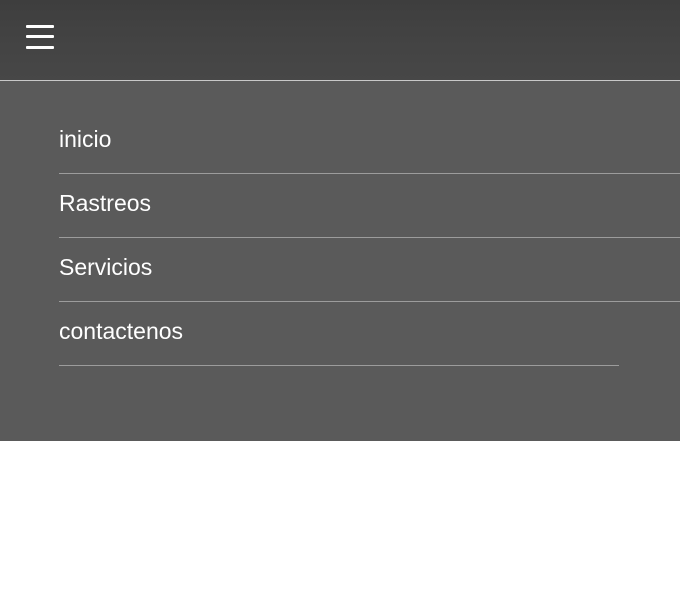 This screenshot has height=609, width=680. I want to click on hamburger-menu-icon, so click(41, 37).